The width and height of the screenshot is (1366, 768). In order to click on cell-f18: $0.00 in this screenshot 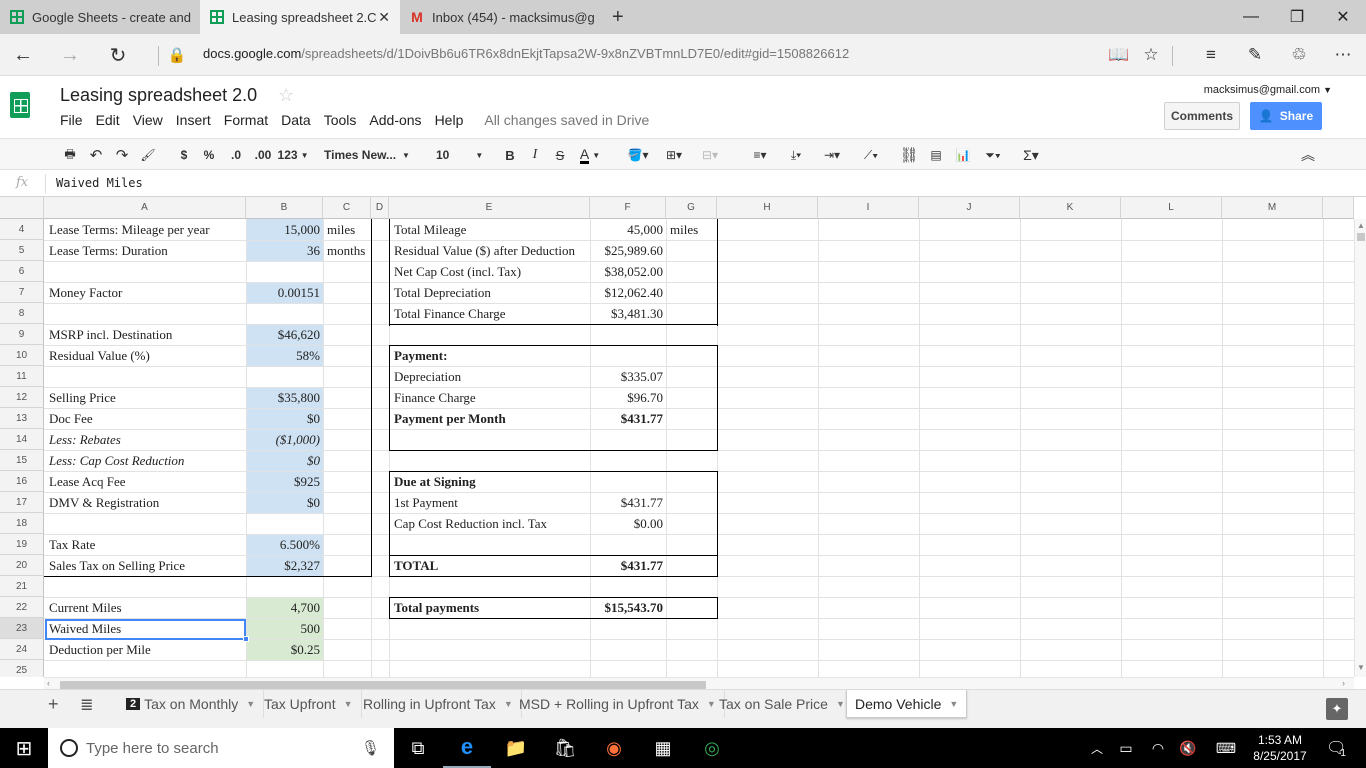, I will do `click(628, 523)`.